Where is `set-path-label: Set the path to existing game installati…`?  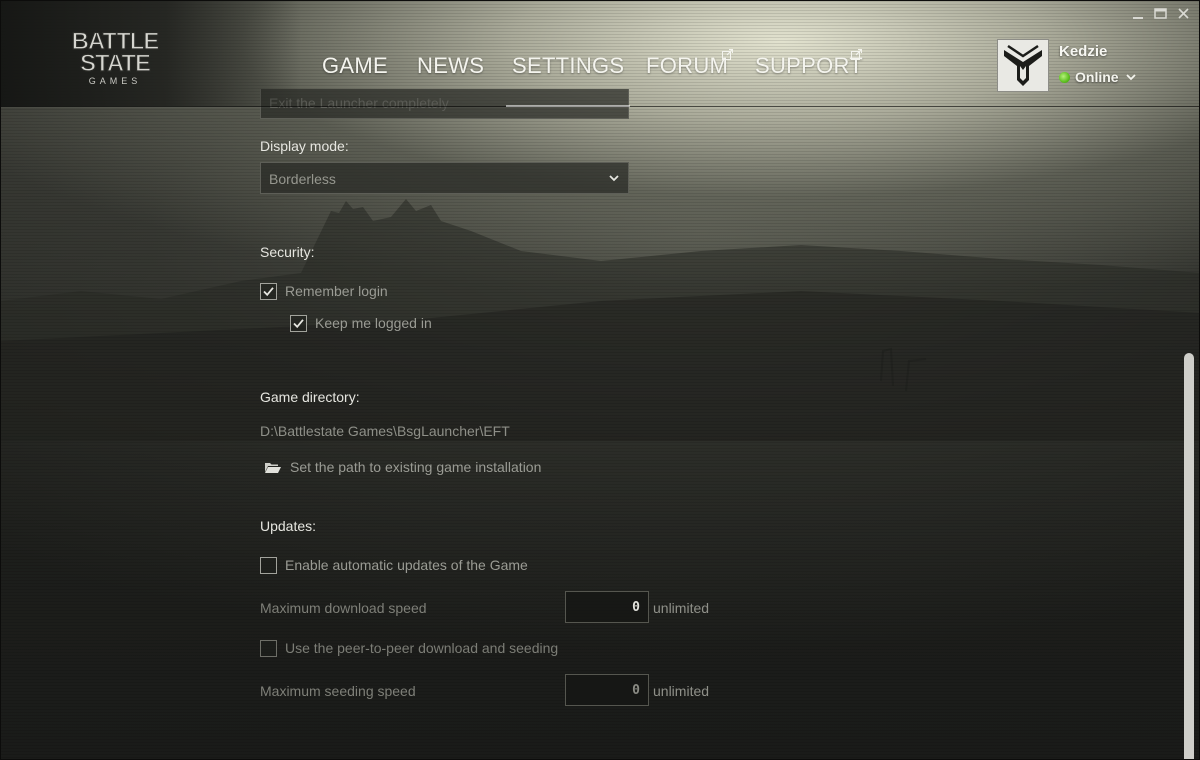
set-path-label: Set the path to existing game installati… is located at coordinates (416, 467).